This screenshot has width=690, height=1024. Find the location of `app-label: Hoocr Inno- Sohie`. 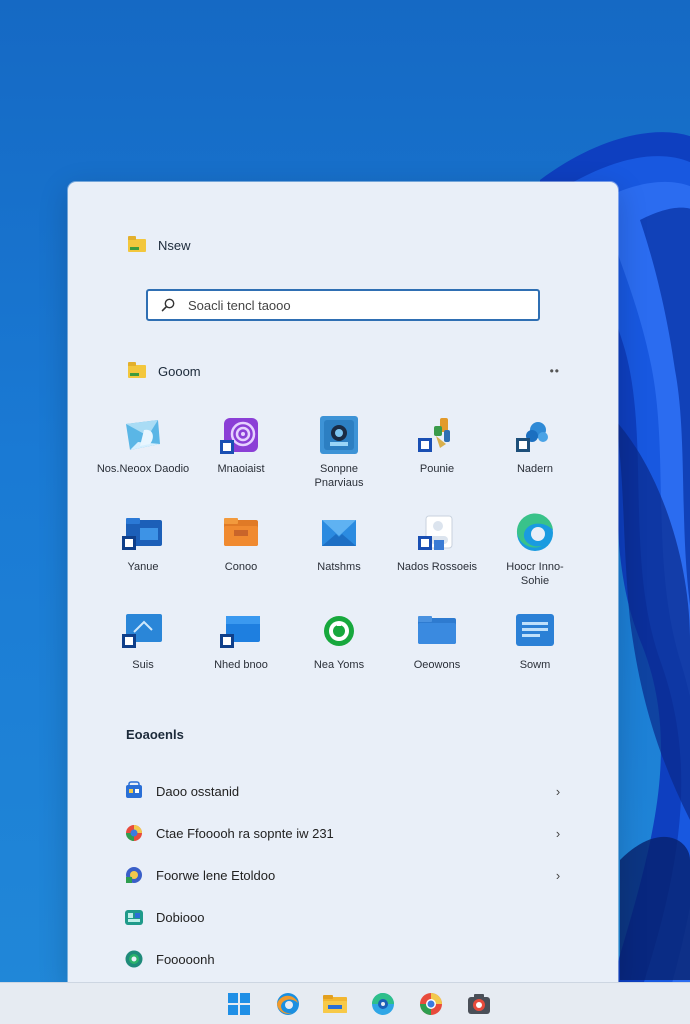

app-label: Hoocr Inno- Sohie is located at coordinates (535, 574).